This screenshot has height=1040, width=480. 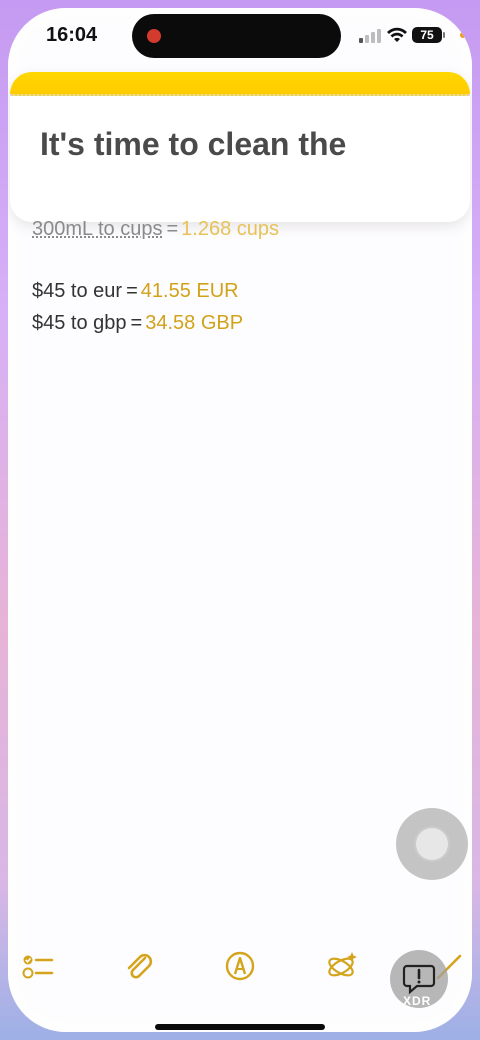 I want to click on assistive-touch-button, so click(x=432, y=844).